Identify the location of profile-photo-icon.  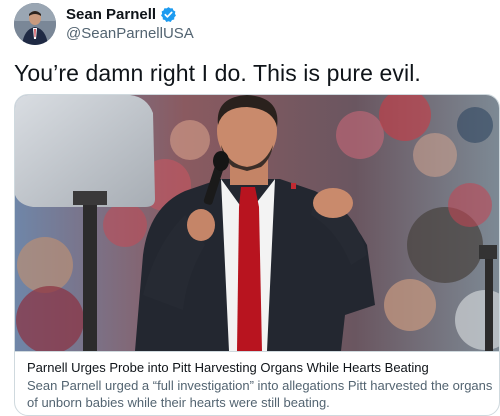
(35, 24).